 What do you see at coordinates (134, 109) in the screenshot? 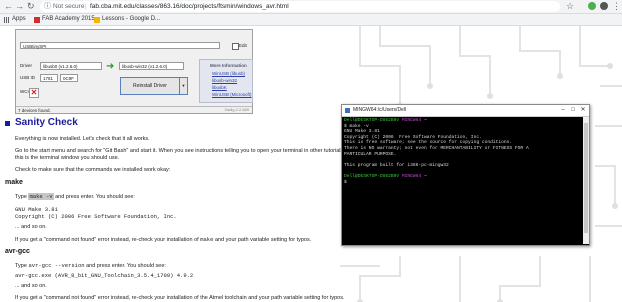
I see `status-bar: 7 devices found. Zadig 2.2.689` at bounding box center [134, 109].